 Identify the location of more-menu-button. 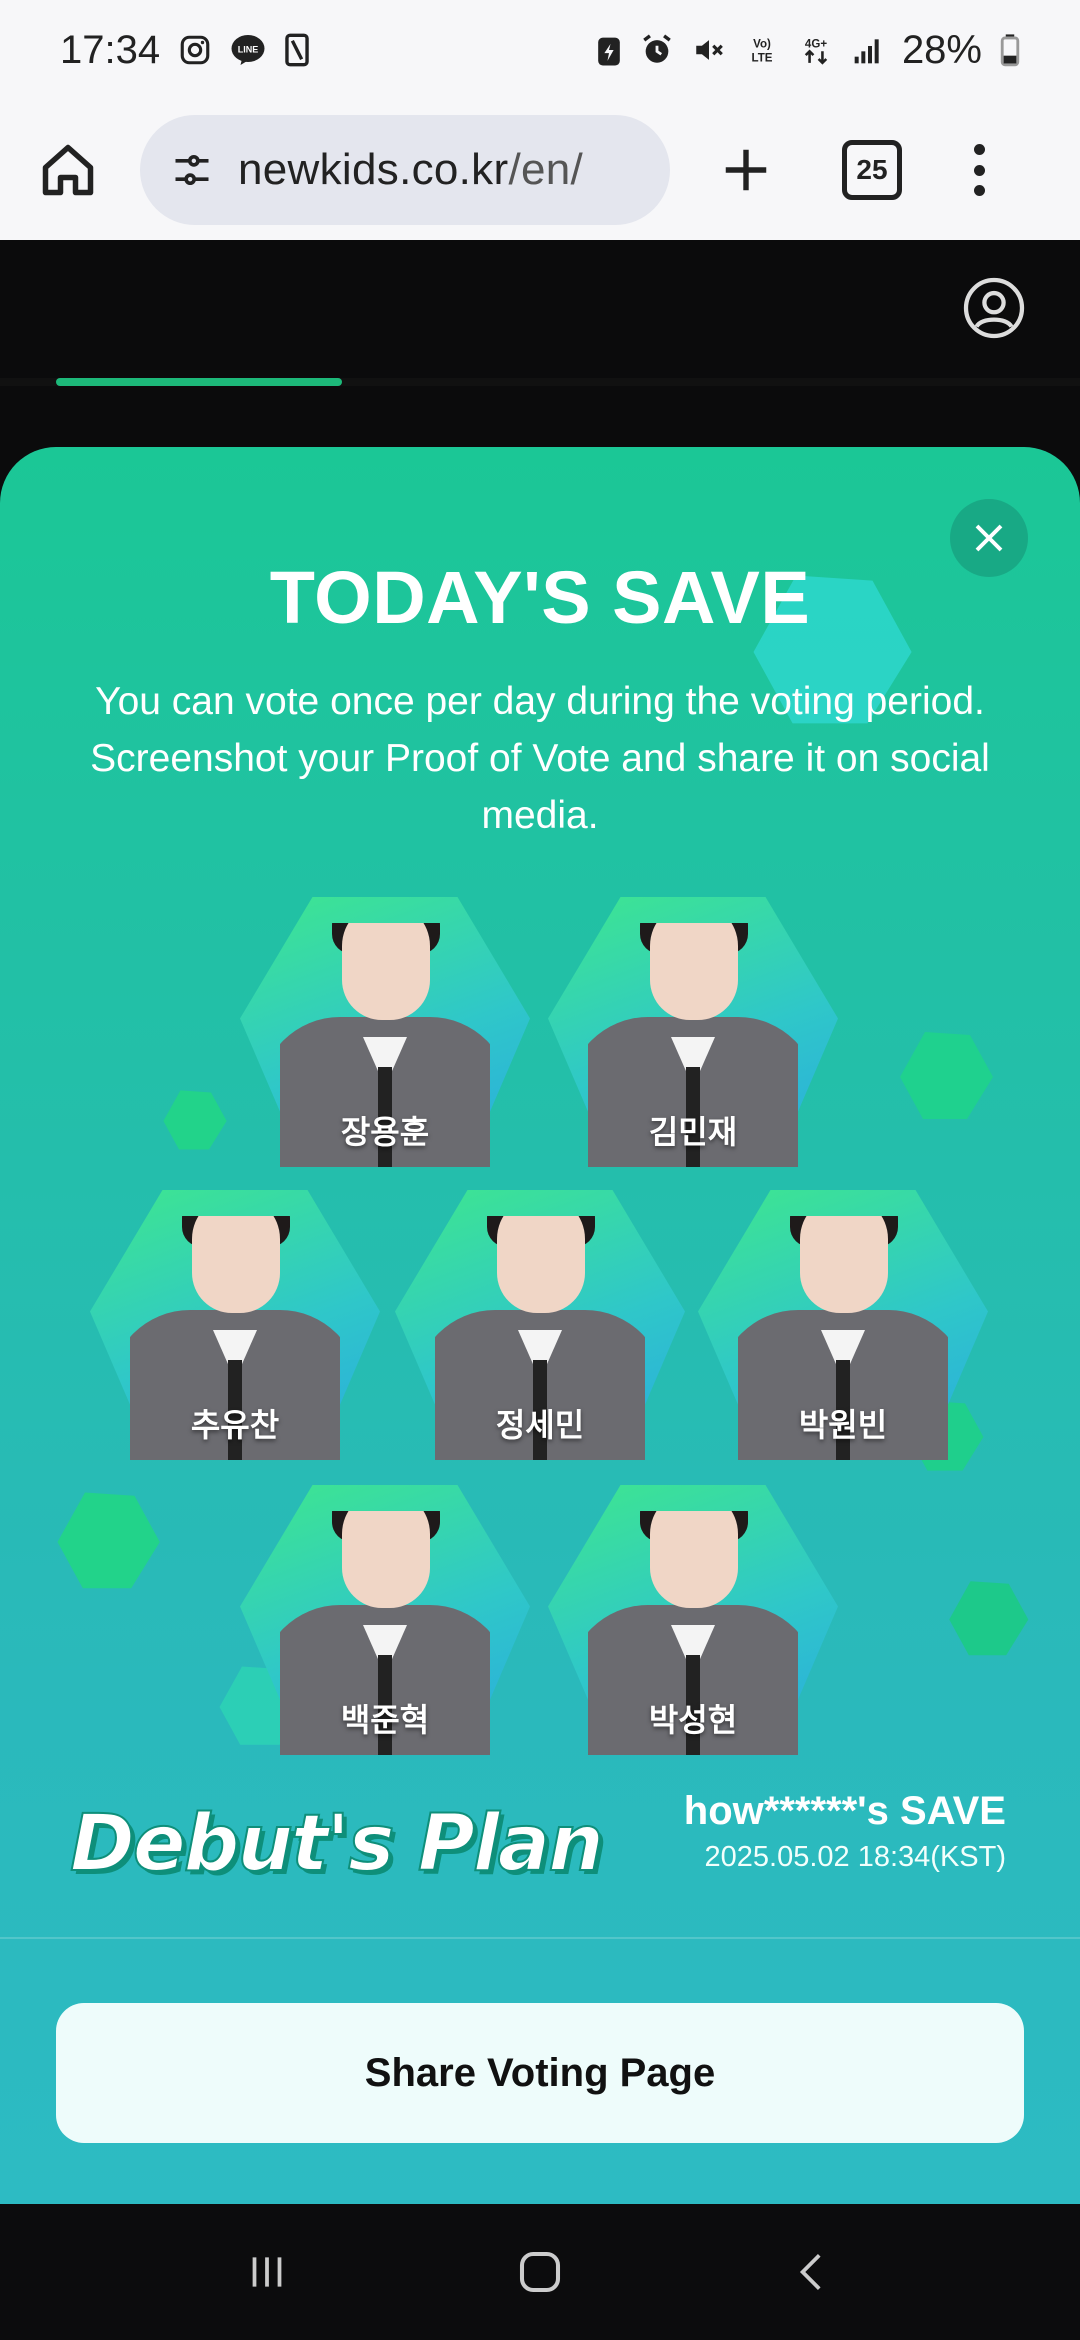
(979, 170).